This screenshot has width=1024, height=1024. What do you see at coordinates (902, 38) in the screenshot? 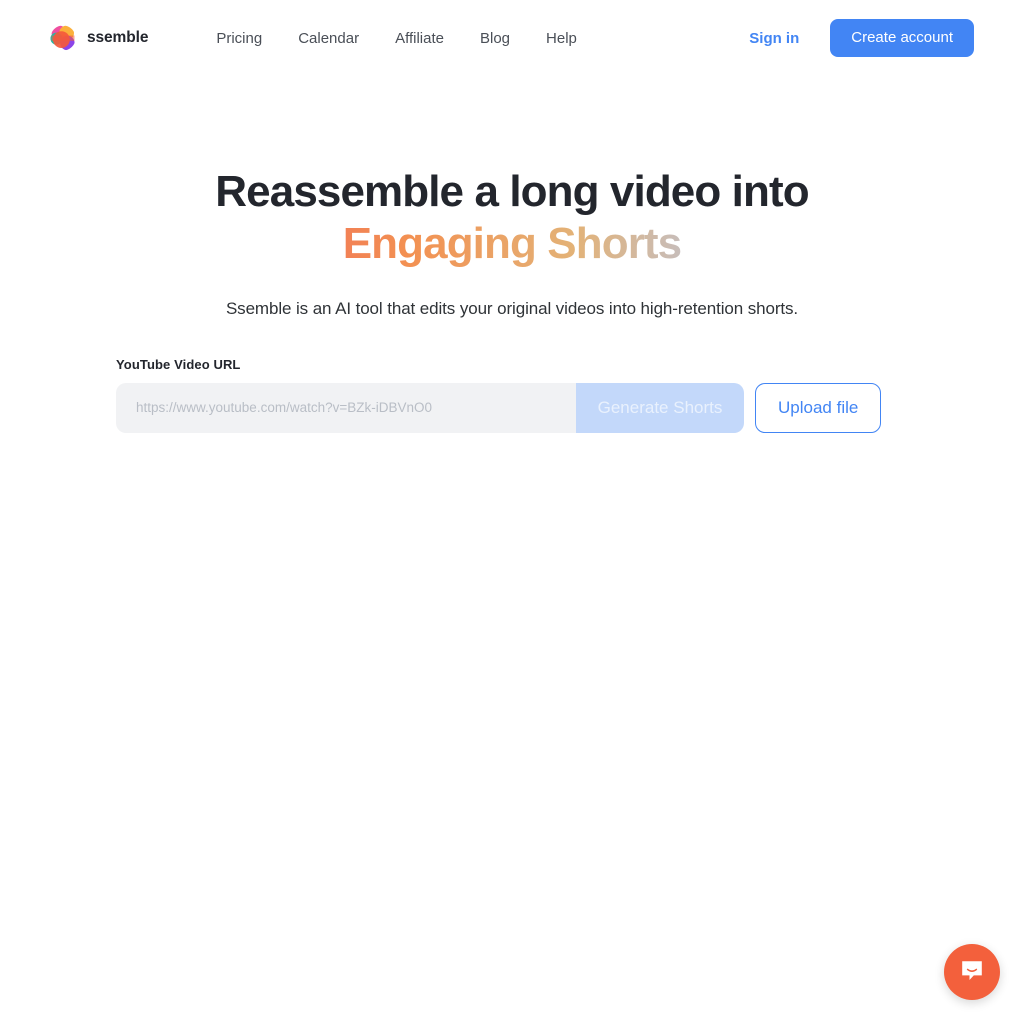
I see `create-account-button: Create account` at bounding box center [902, 38].